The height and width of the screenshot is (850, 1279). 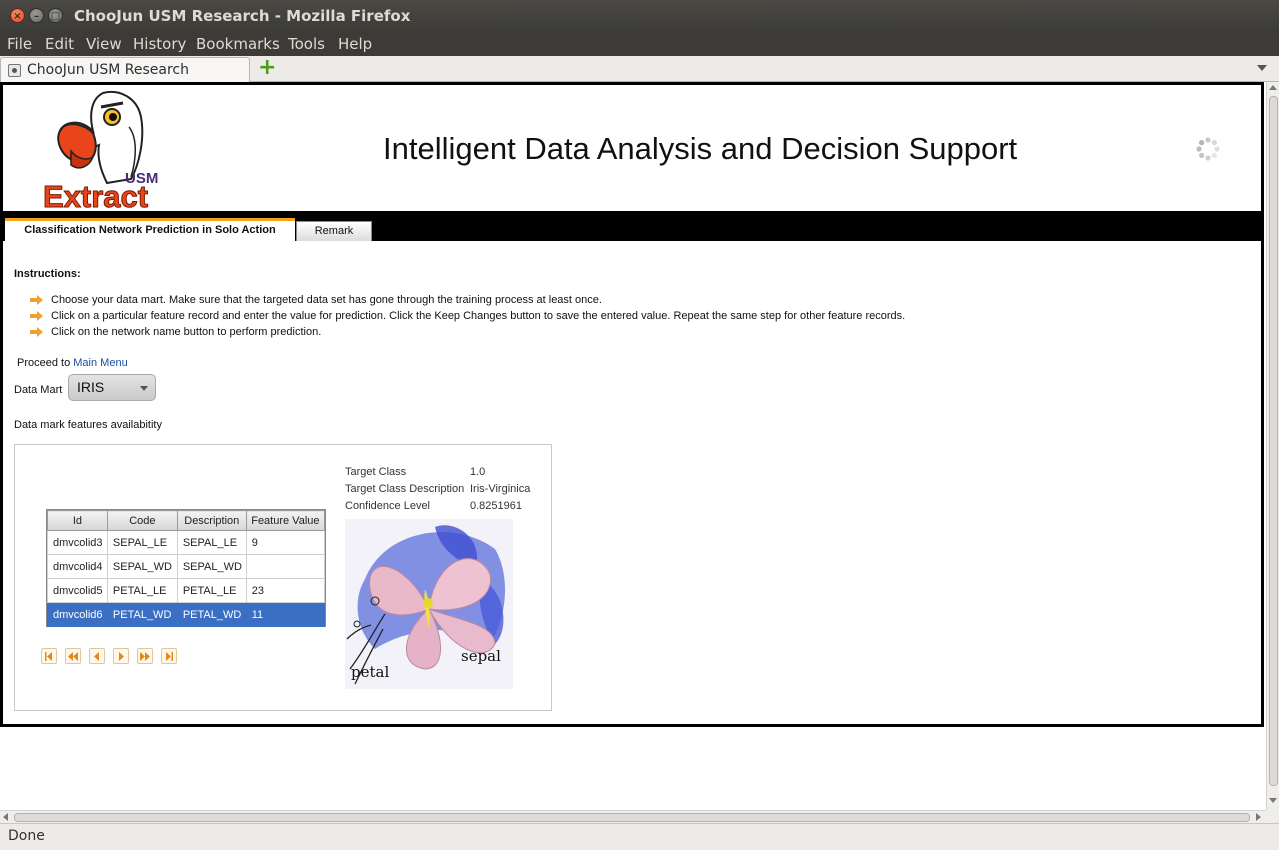 I want to click on status-text: Done, so click(x=26, y=836).